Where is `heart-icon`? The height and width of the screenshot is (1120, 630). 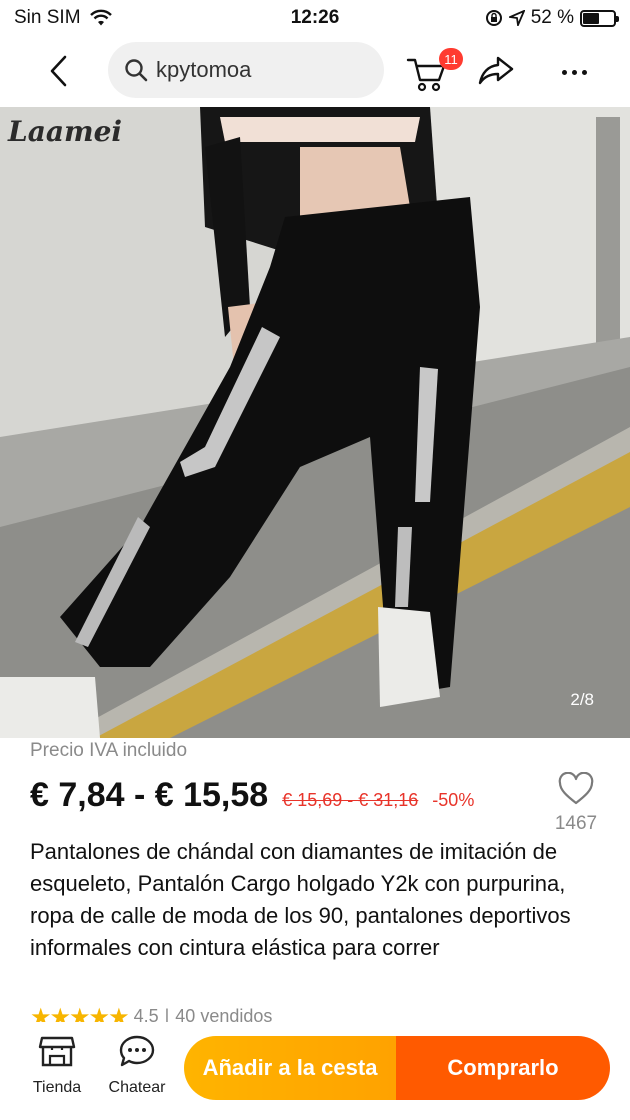
heart-icon is located at coordinates (576, 788).